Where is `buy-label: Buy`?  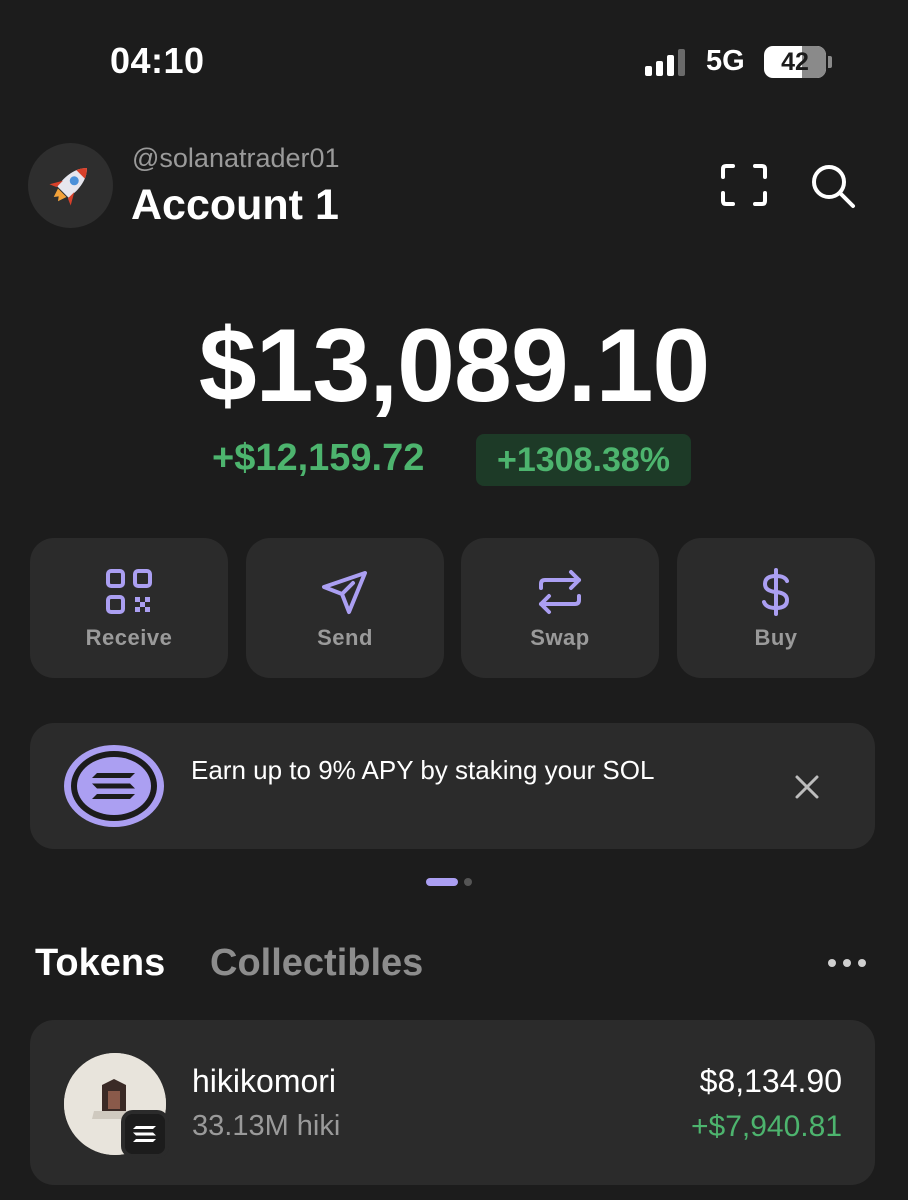 buy-label: Buy is located at coordinates (776, 637).